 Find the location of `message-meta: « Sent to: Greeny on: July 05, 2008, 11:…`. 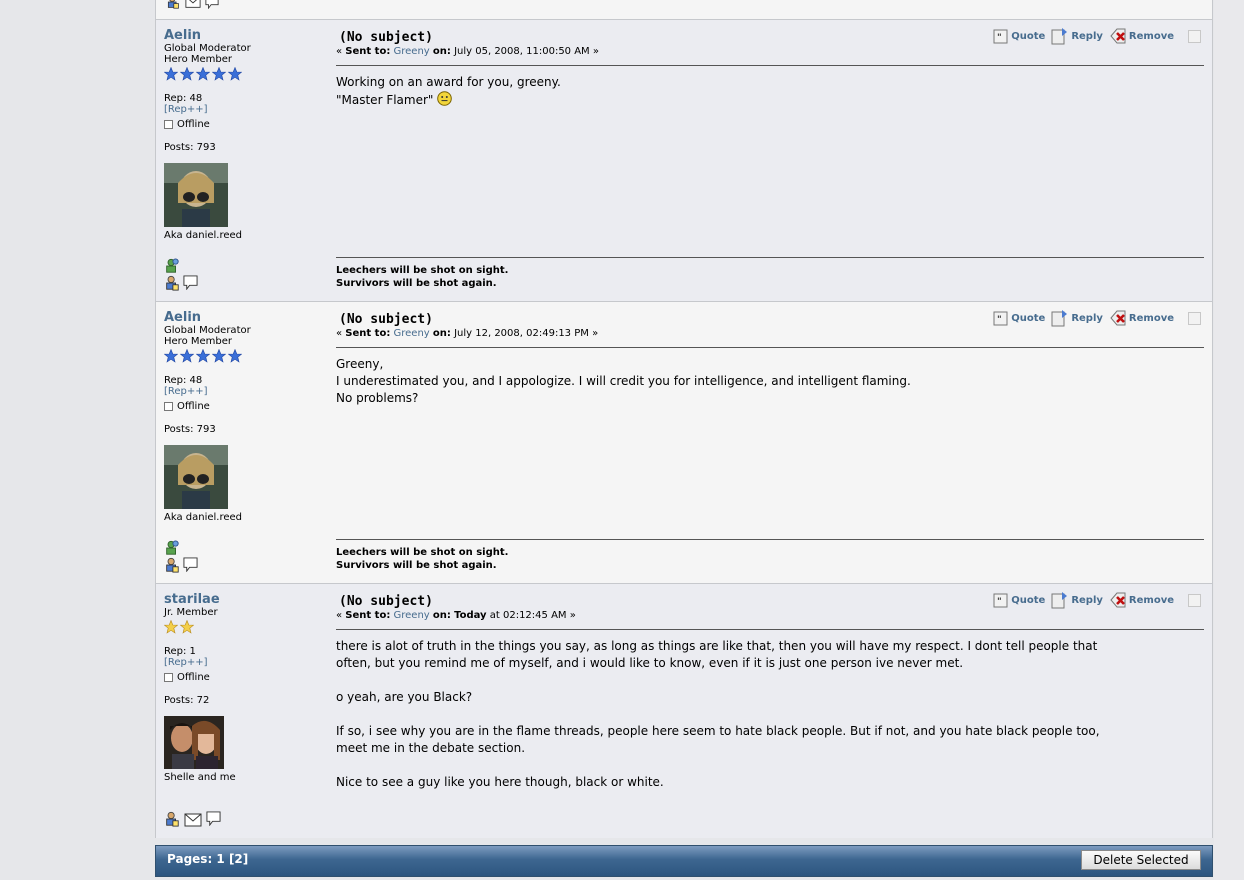

message-meta: « Sent to: Greeny on: July 05, 2008, 11:… is located at coordinates (467, 51).